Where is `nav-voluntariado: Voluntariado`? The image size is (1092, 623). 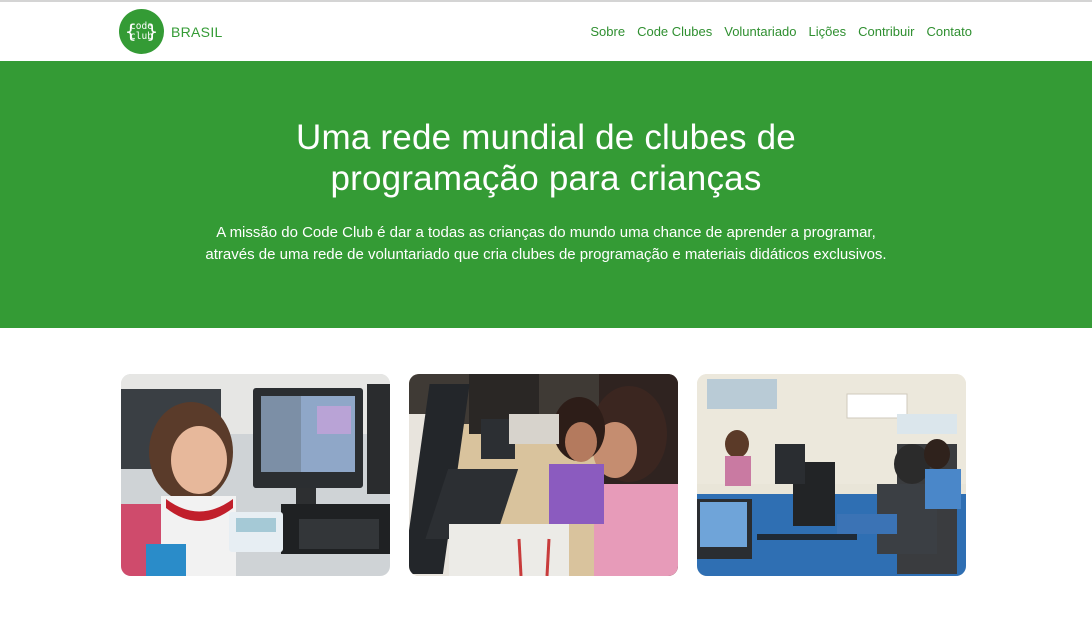 nav-voluntariado: Voluntariado is located at coordinates (760, 31).